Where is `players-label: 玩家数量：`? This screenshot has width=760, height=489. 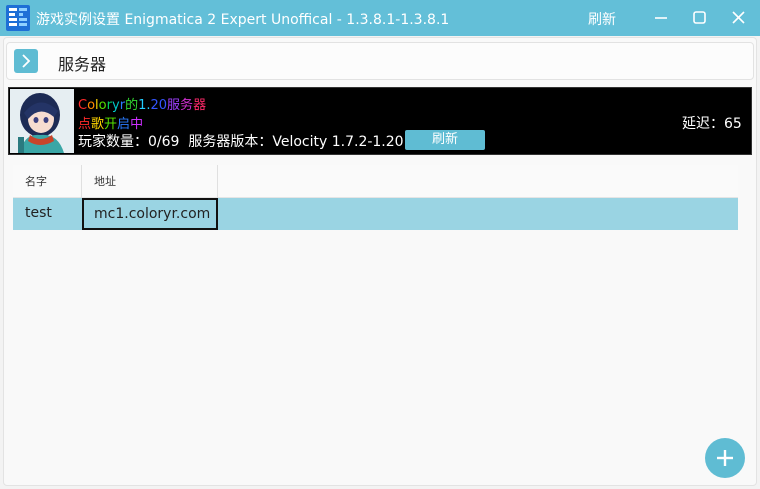 players-label: 玩家数量： is located at coordinates (113, 142).